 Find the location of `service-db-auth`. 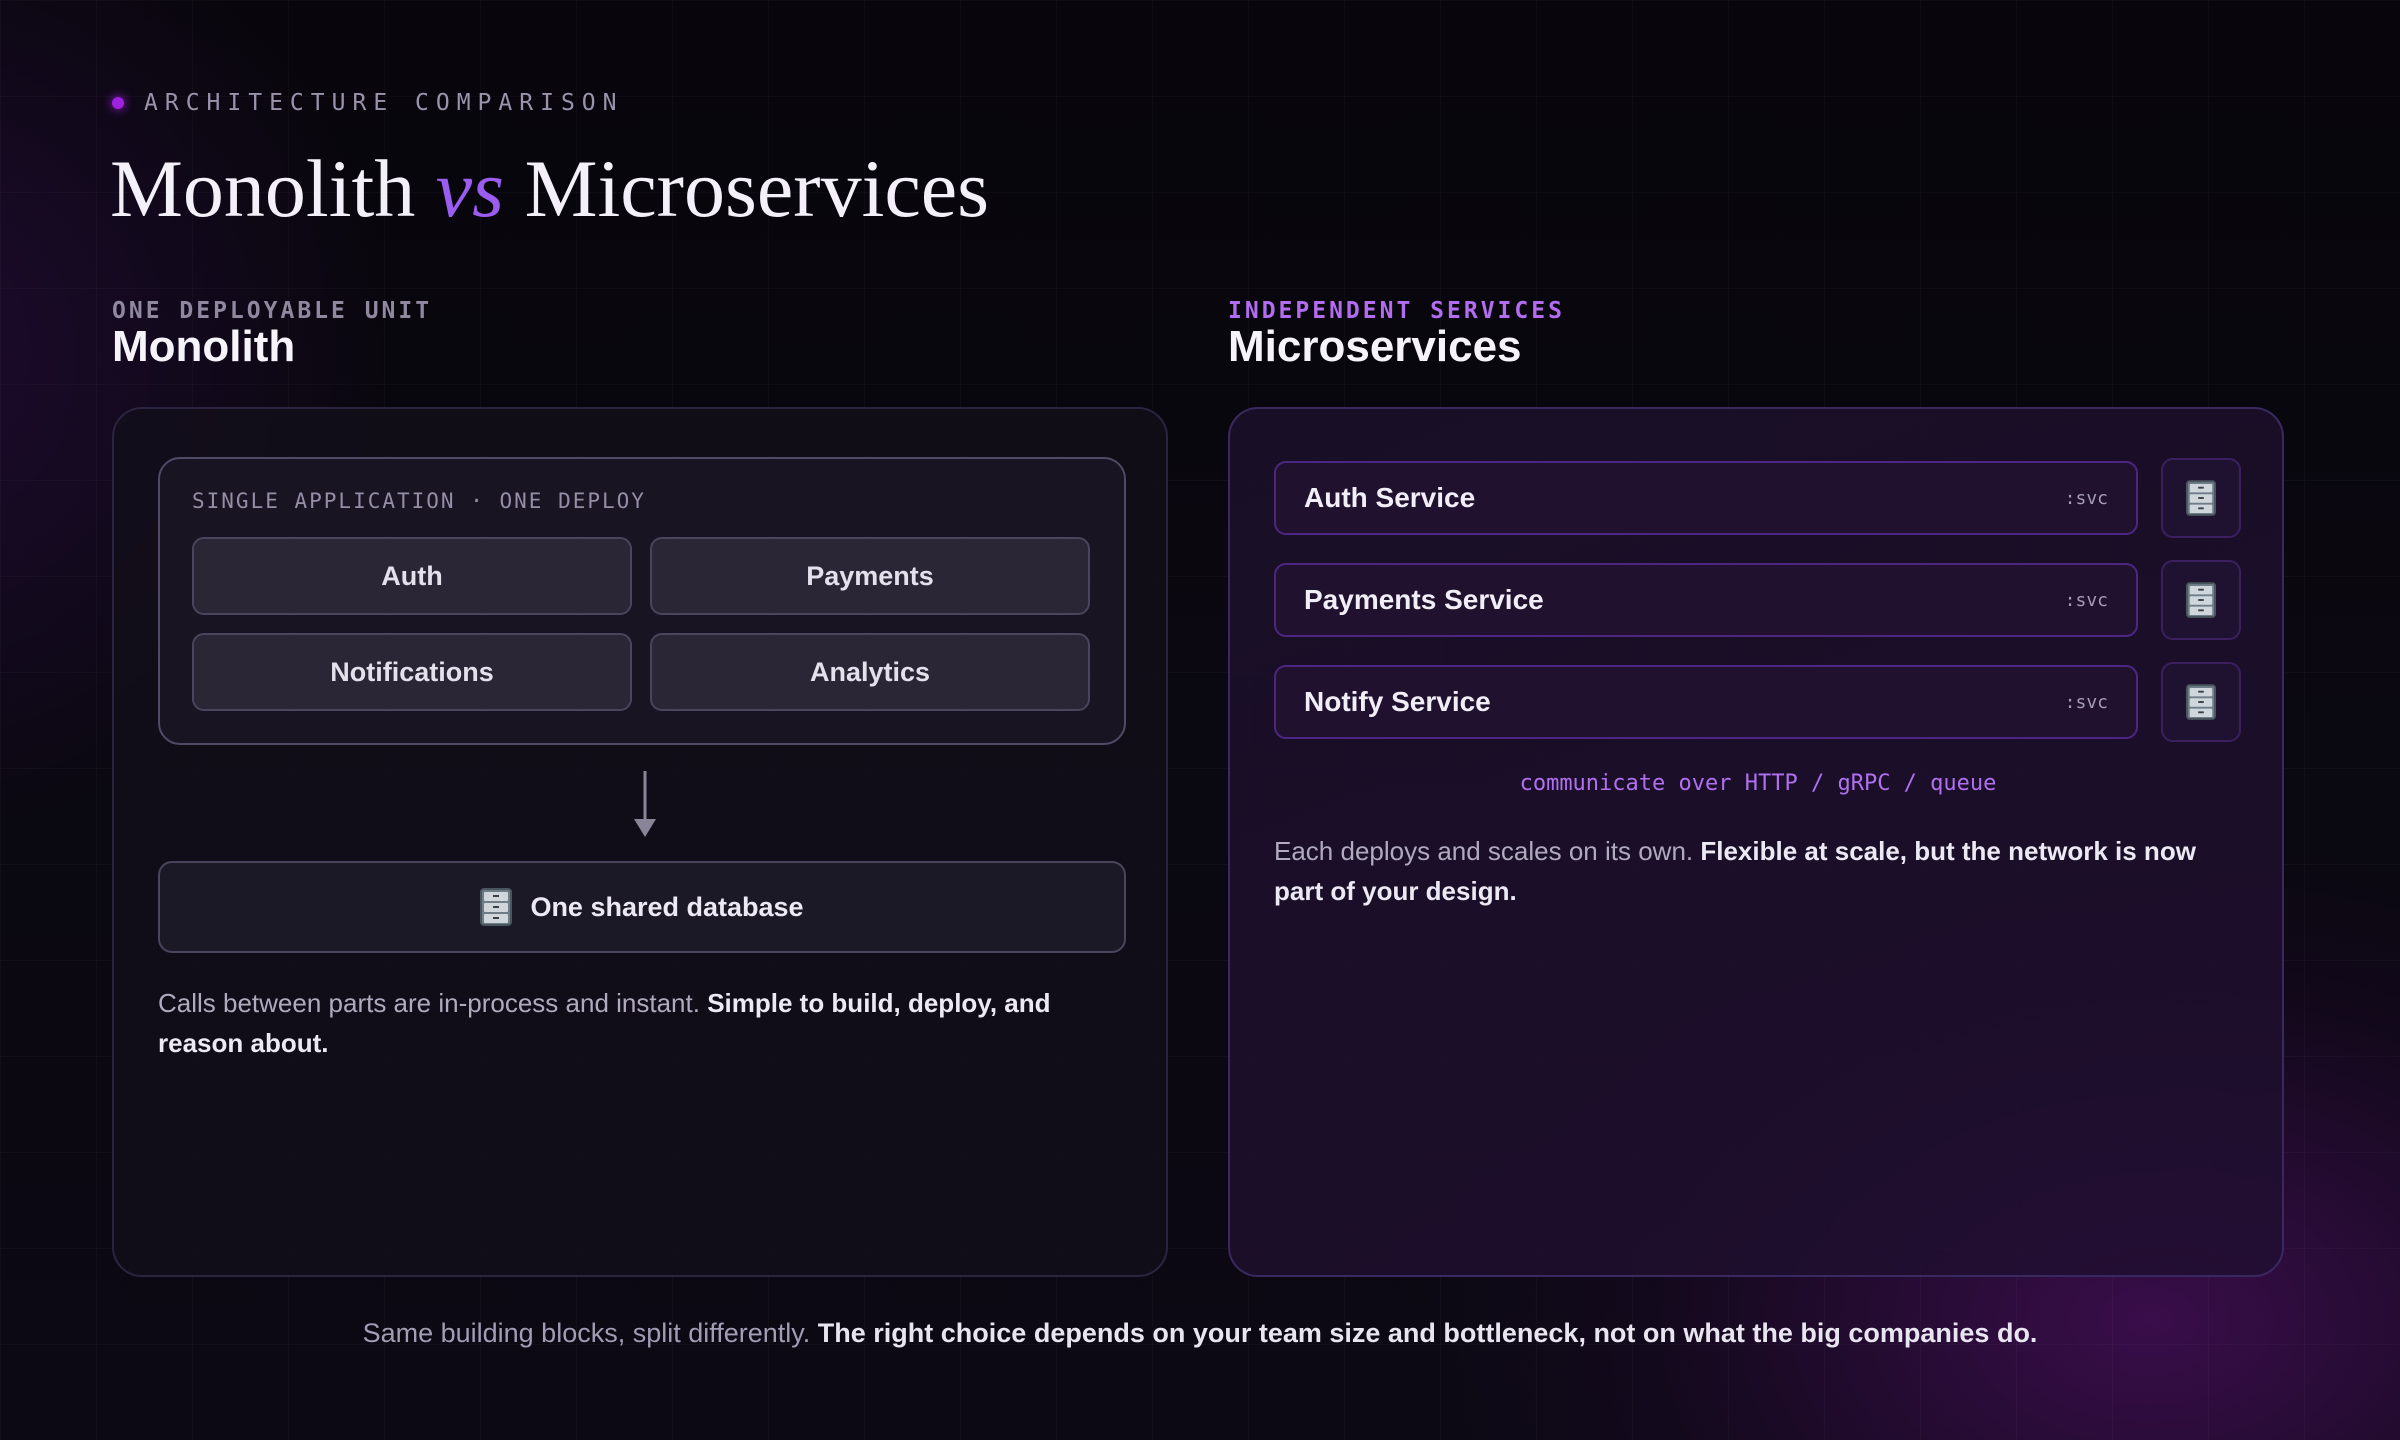

service-db-auth is located at coordinates (2201, 498).